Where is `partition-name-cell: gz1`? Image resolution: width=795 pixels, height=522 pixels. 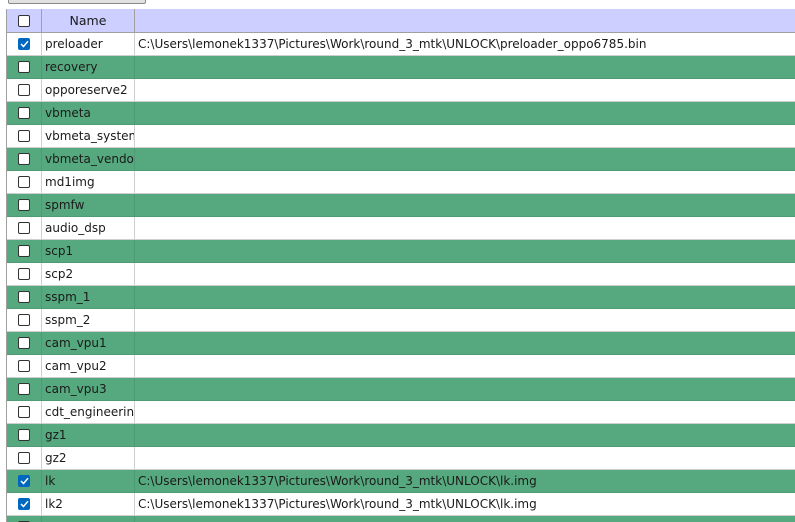
partition-name-cell: gz1 is located at coordinates (88, 435).